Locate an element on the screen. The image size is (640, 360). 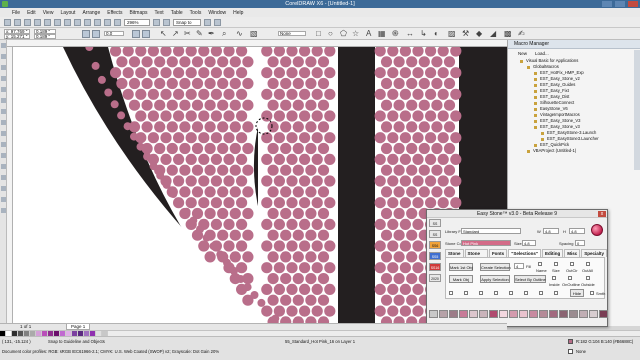
preset-ss6-button: SS6 is located at coordinates (435, 245).